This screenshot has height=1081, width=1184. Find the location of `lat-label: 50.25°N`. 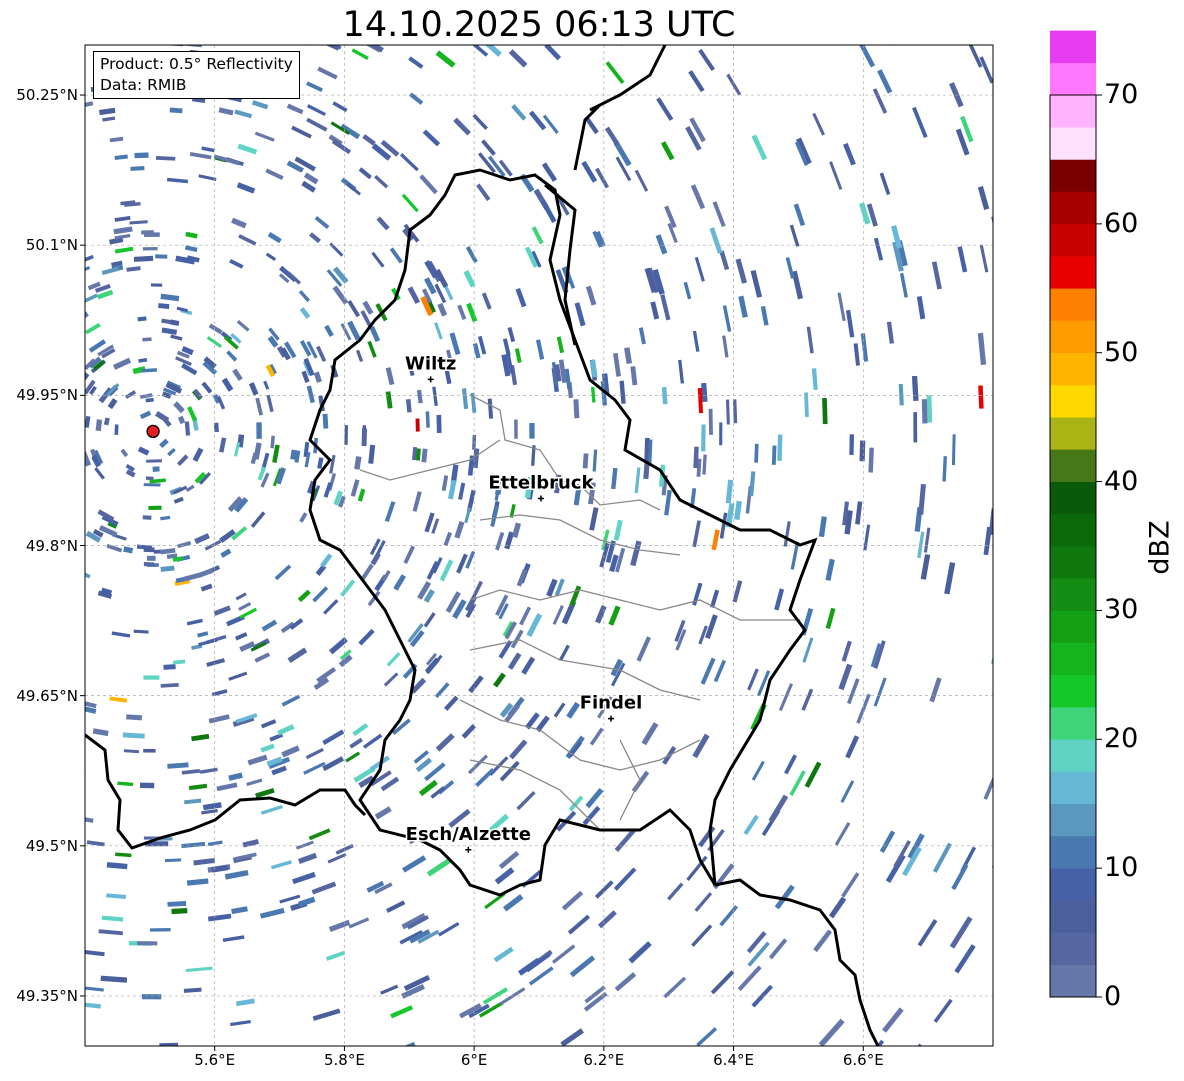

lat-label: 50.25°N is located at coordinates (47, 95).